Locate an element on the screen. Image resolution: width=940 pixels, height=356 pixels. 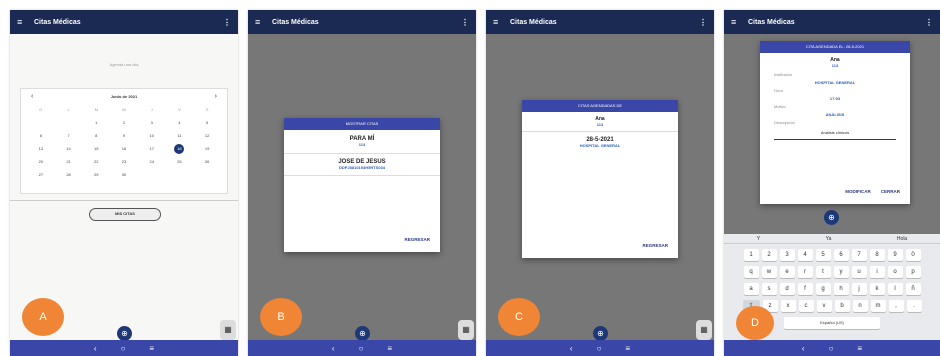
calendar-day: 30 is located at coordinates (124, 175).